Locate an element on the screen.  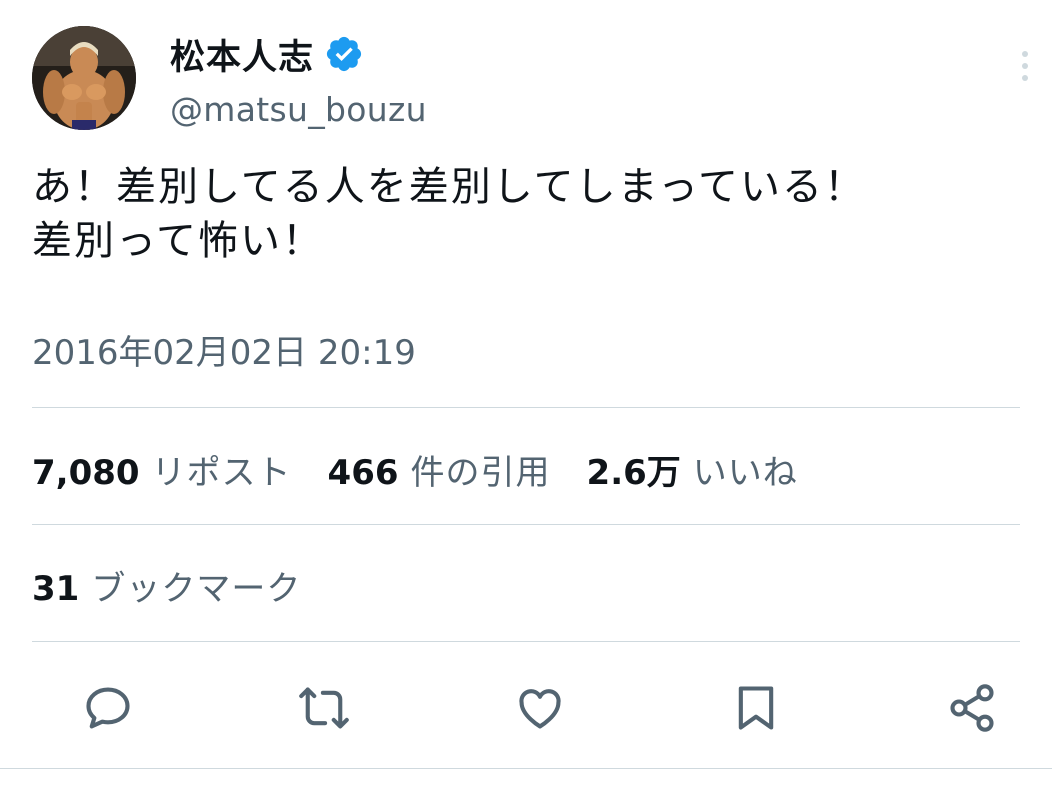
bookmark-icon is located at coordinates (756, 708).